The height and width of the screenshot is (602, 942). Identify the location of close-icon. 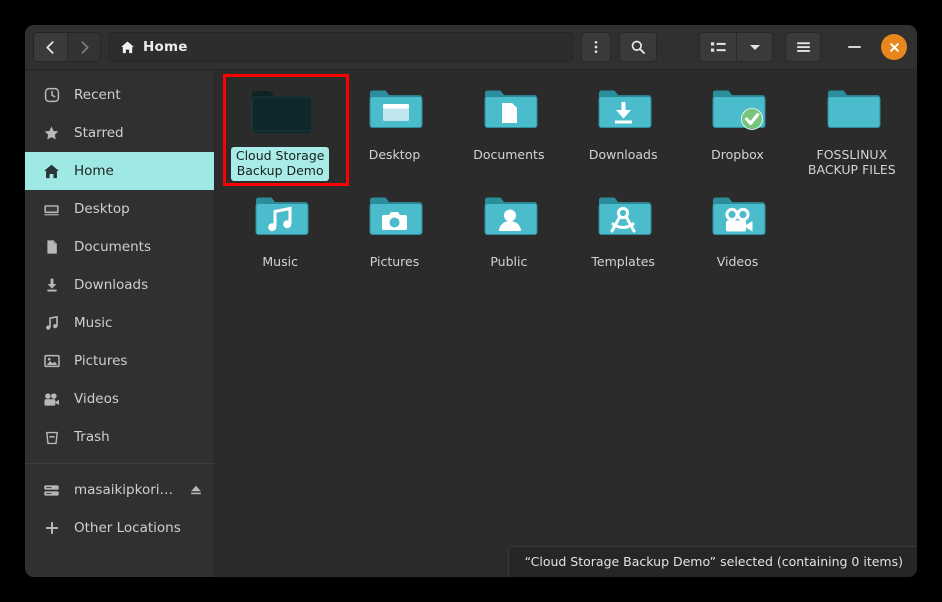
(894, 47).